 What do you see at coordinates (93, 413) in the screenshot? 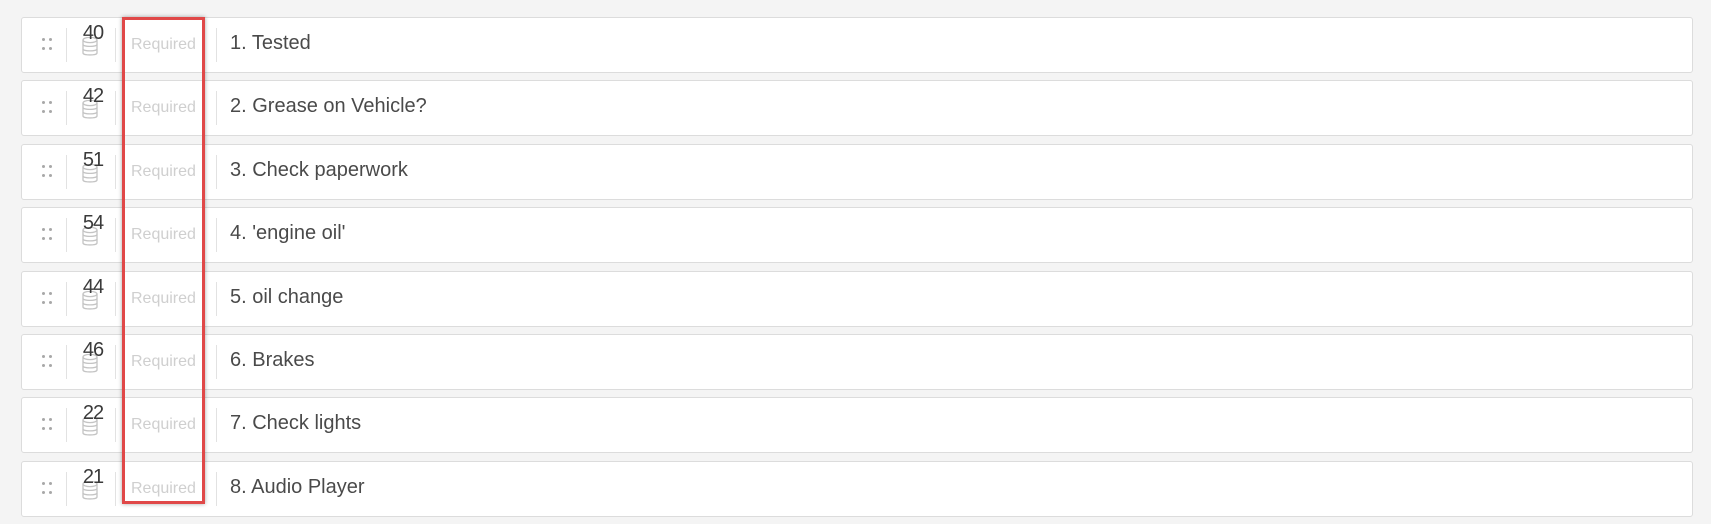
I see `response-count: 22` at bounding box center [93, 413].